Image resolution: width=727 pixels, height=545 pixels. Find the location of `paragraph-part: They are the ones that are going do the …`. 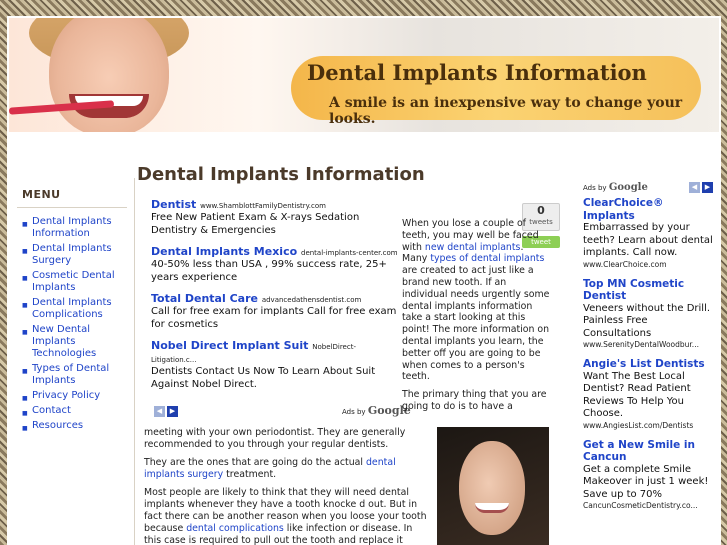

paragraph-part: They are the ones that are going do the … is located at coordinates (255, 462).